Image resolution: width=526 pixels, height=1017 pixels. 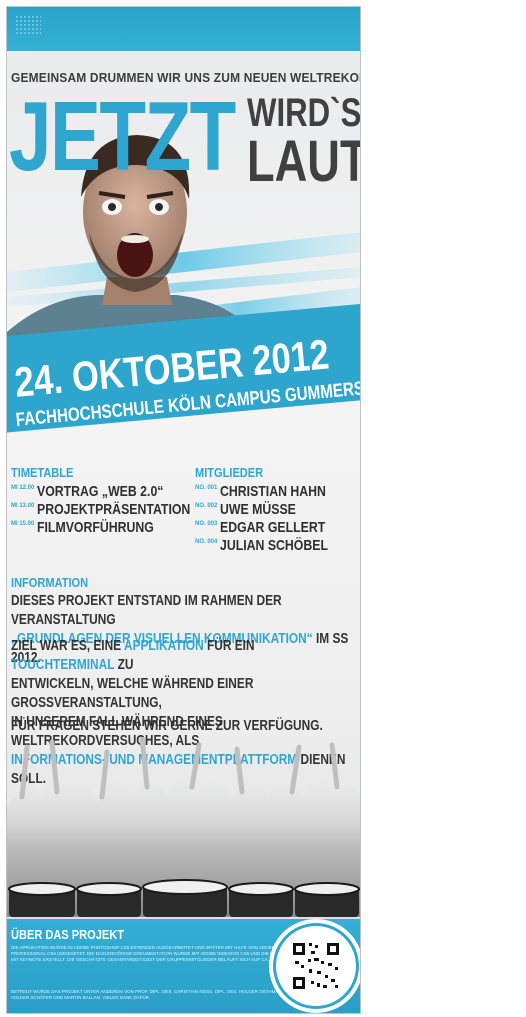 I want to click on info-text: FÜR EIN, so click(x=229, y=646).